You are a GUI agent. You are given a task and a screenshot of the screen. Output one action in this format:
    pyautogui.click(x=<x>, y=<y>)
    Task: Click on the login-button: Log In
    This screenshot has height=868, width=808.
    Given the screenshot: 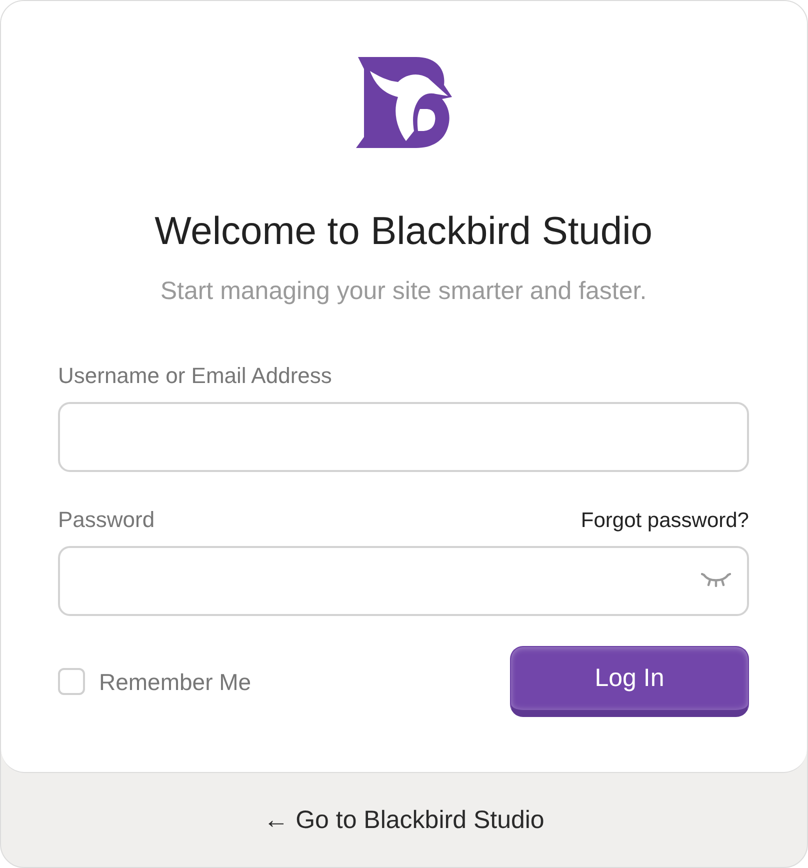 What is the action you would take?
    pyautogui.click(x=629, y=681)
    